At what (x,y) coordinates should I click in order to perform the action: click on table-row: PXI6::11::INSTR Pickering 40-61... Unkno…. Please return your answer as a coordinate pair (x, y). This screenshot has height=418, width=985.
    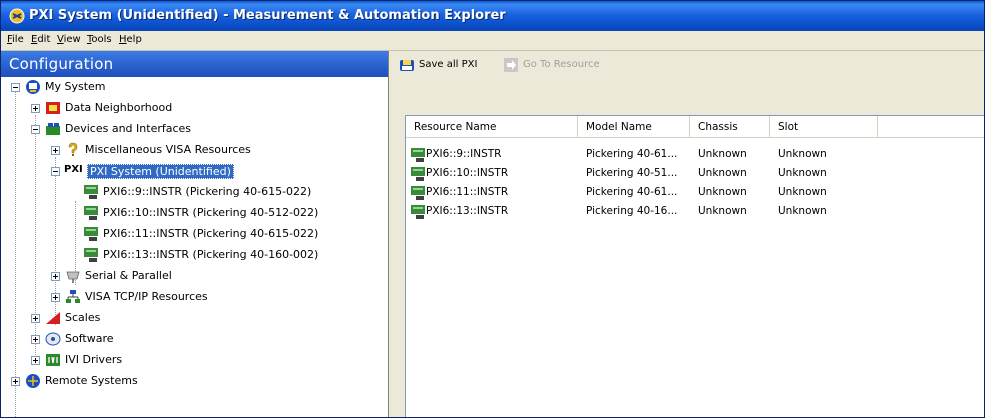
    Looking at the image, I should click on (695, 193).